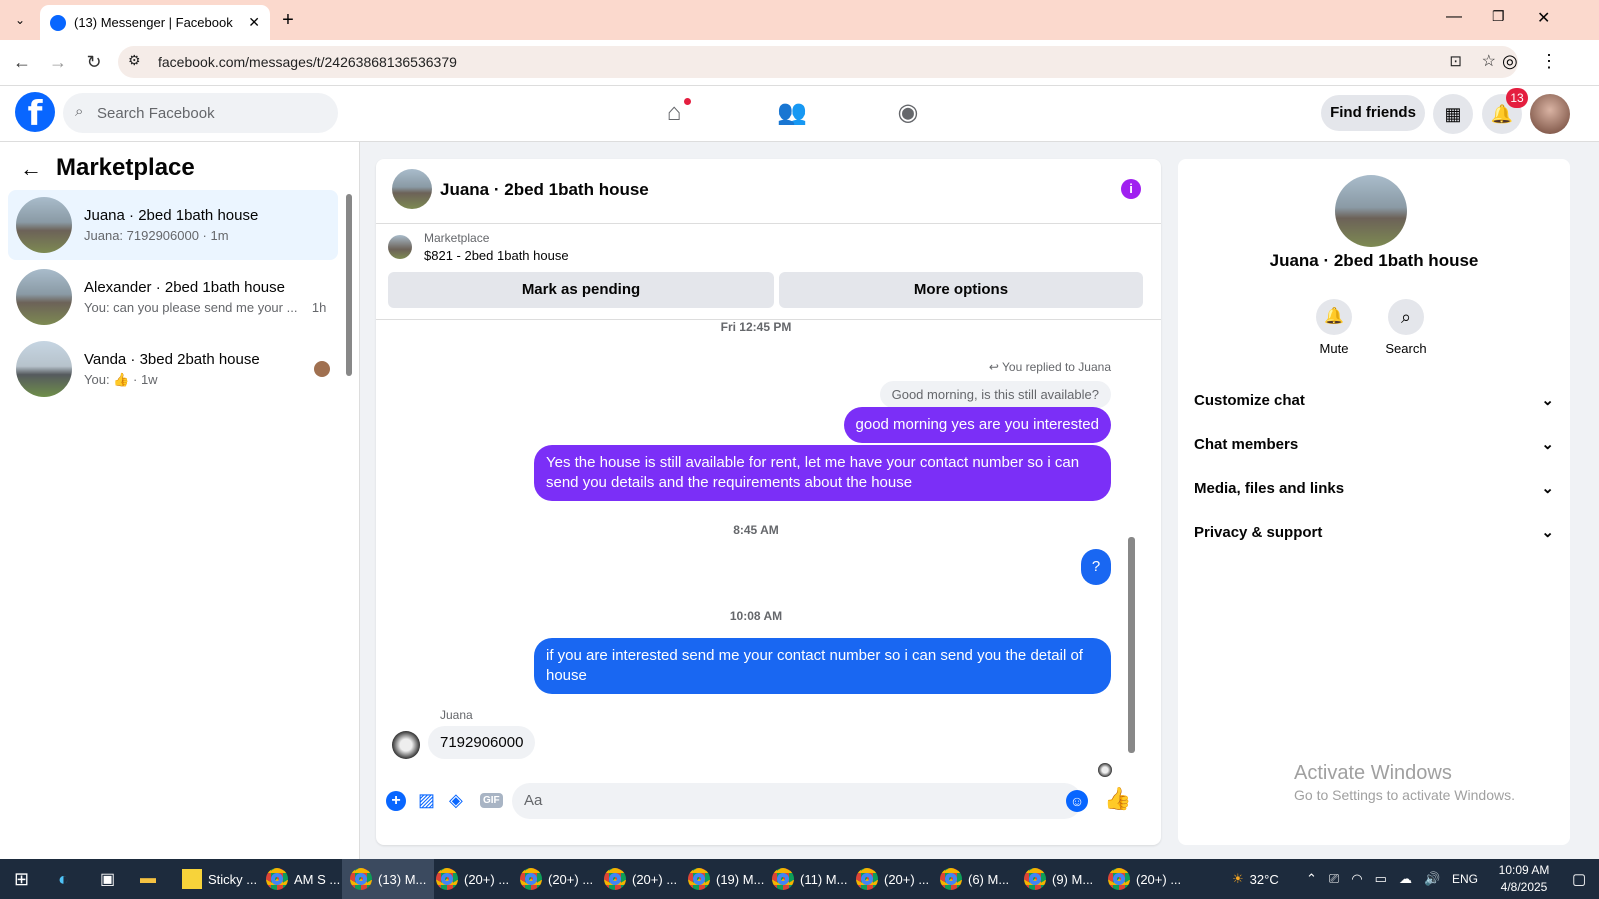 This screenshot has height=899, width=1599. Describe the element at coordinates (1455, 61) in the screenshot. I see `install-app-icon: ⊡` at that location.